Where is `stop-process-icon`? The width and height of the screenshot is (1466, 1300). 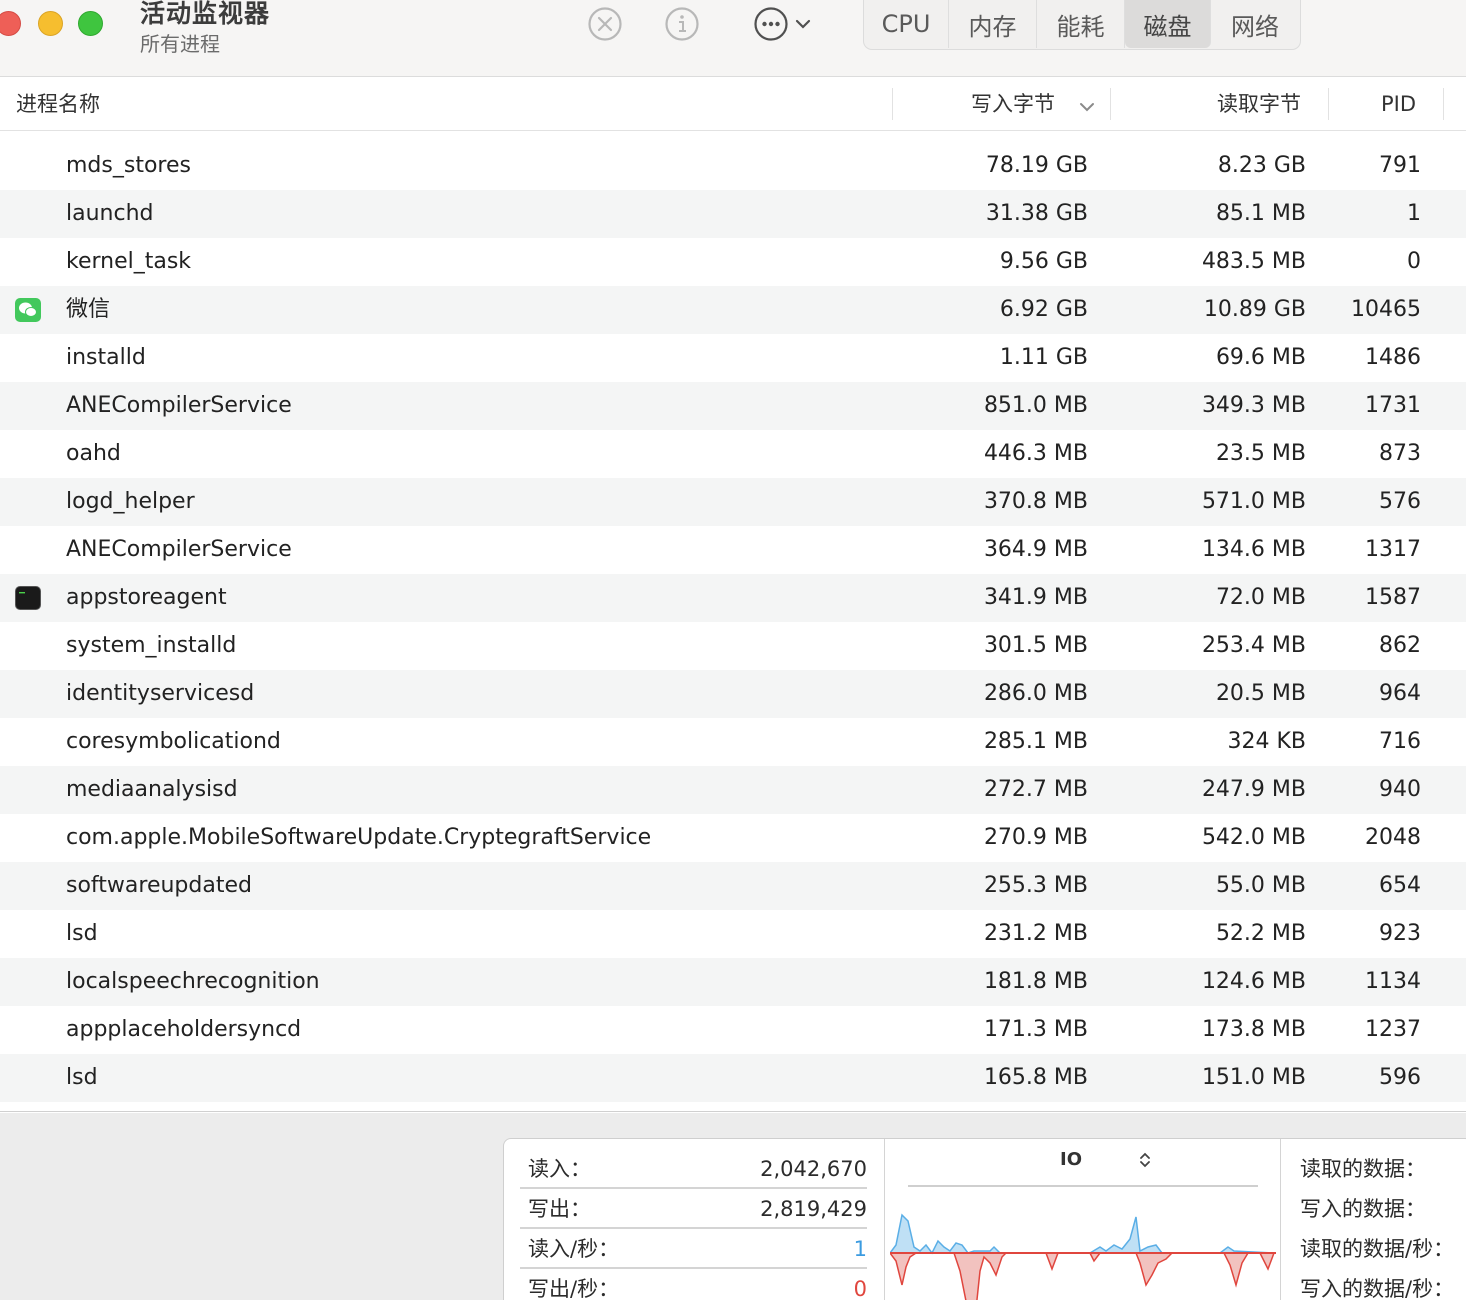 stop-process-icon is located at coordinates (605, 24).